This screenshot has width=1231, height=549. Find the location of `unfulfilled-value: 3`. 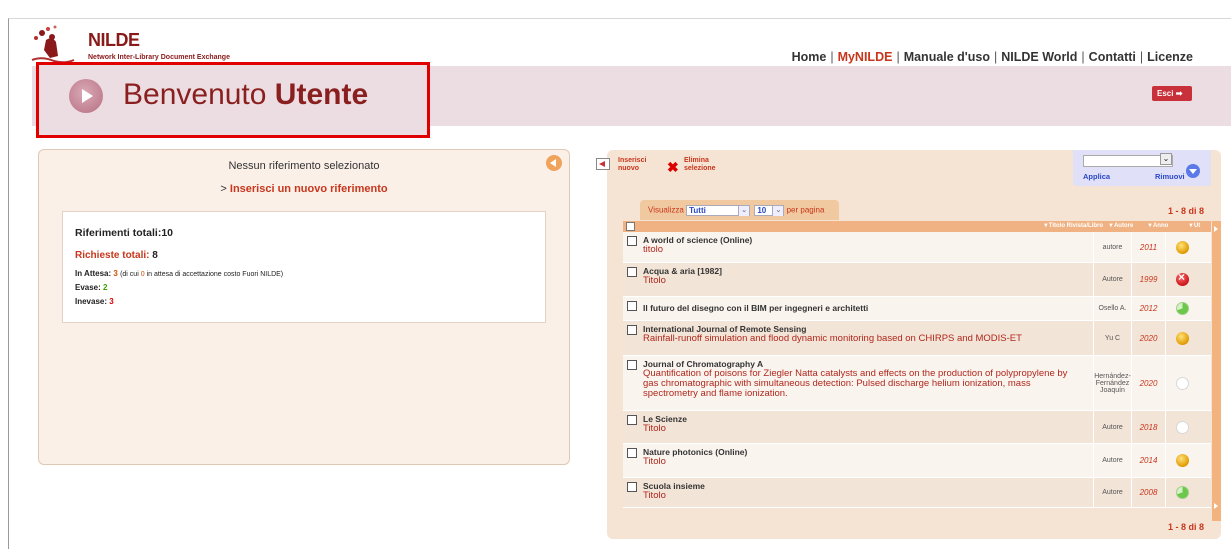

unfulfilled-value: 3 is located at coordinates (111, 301).